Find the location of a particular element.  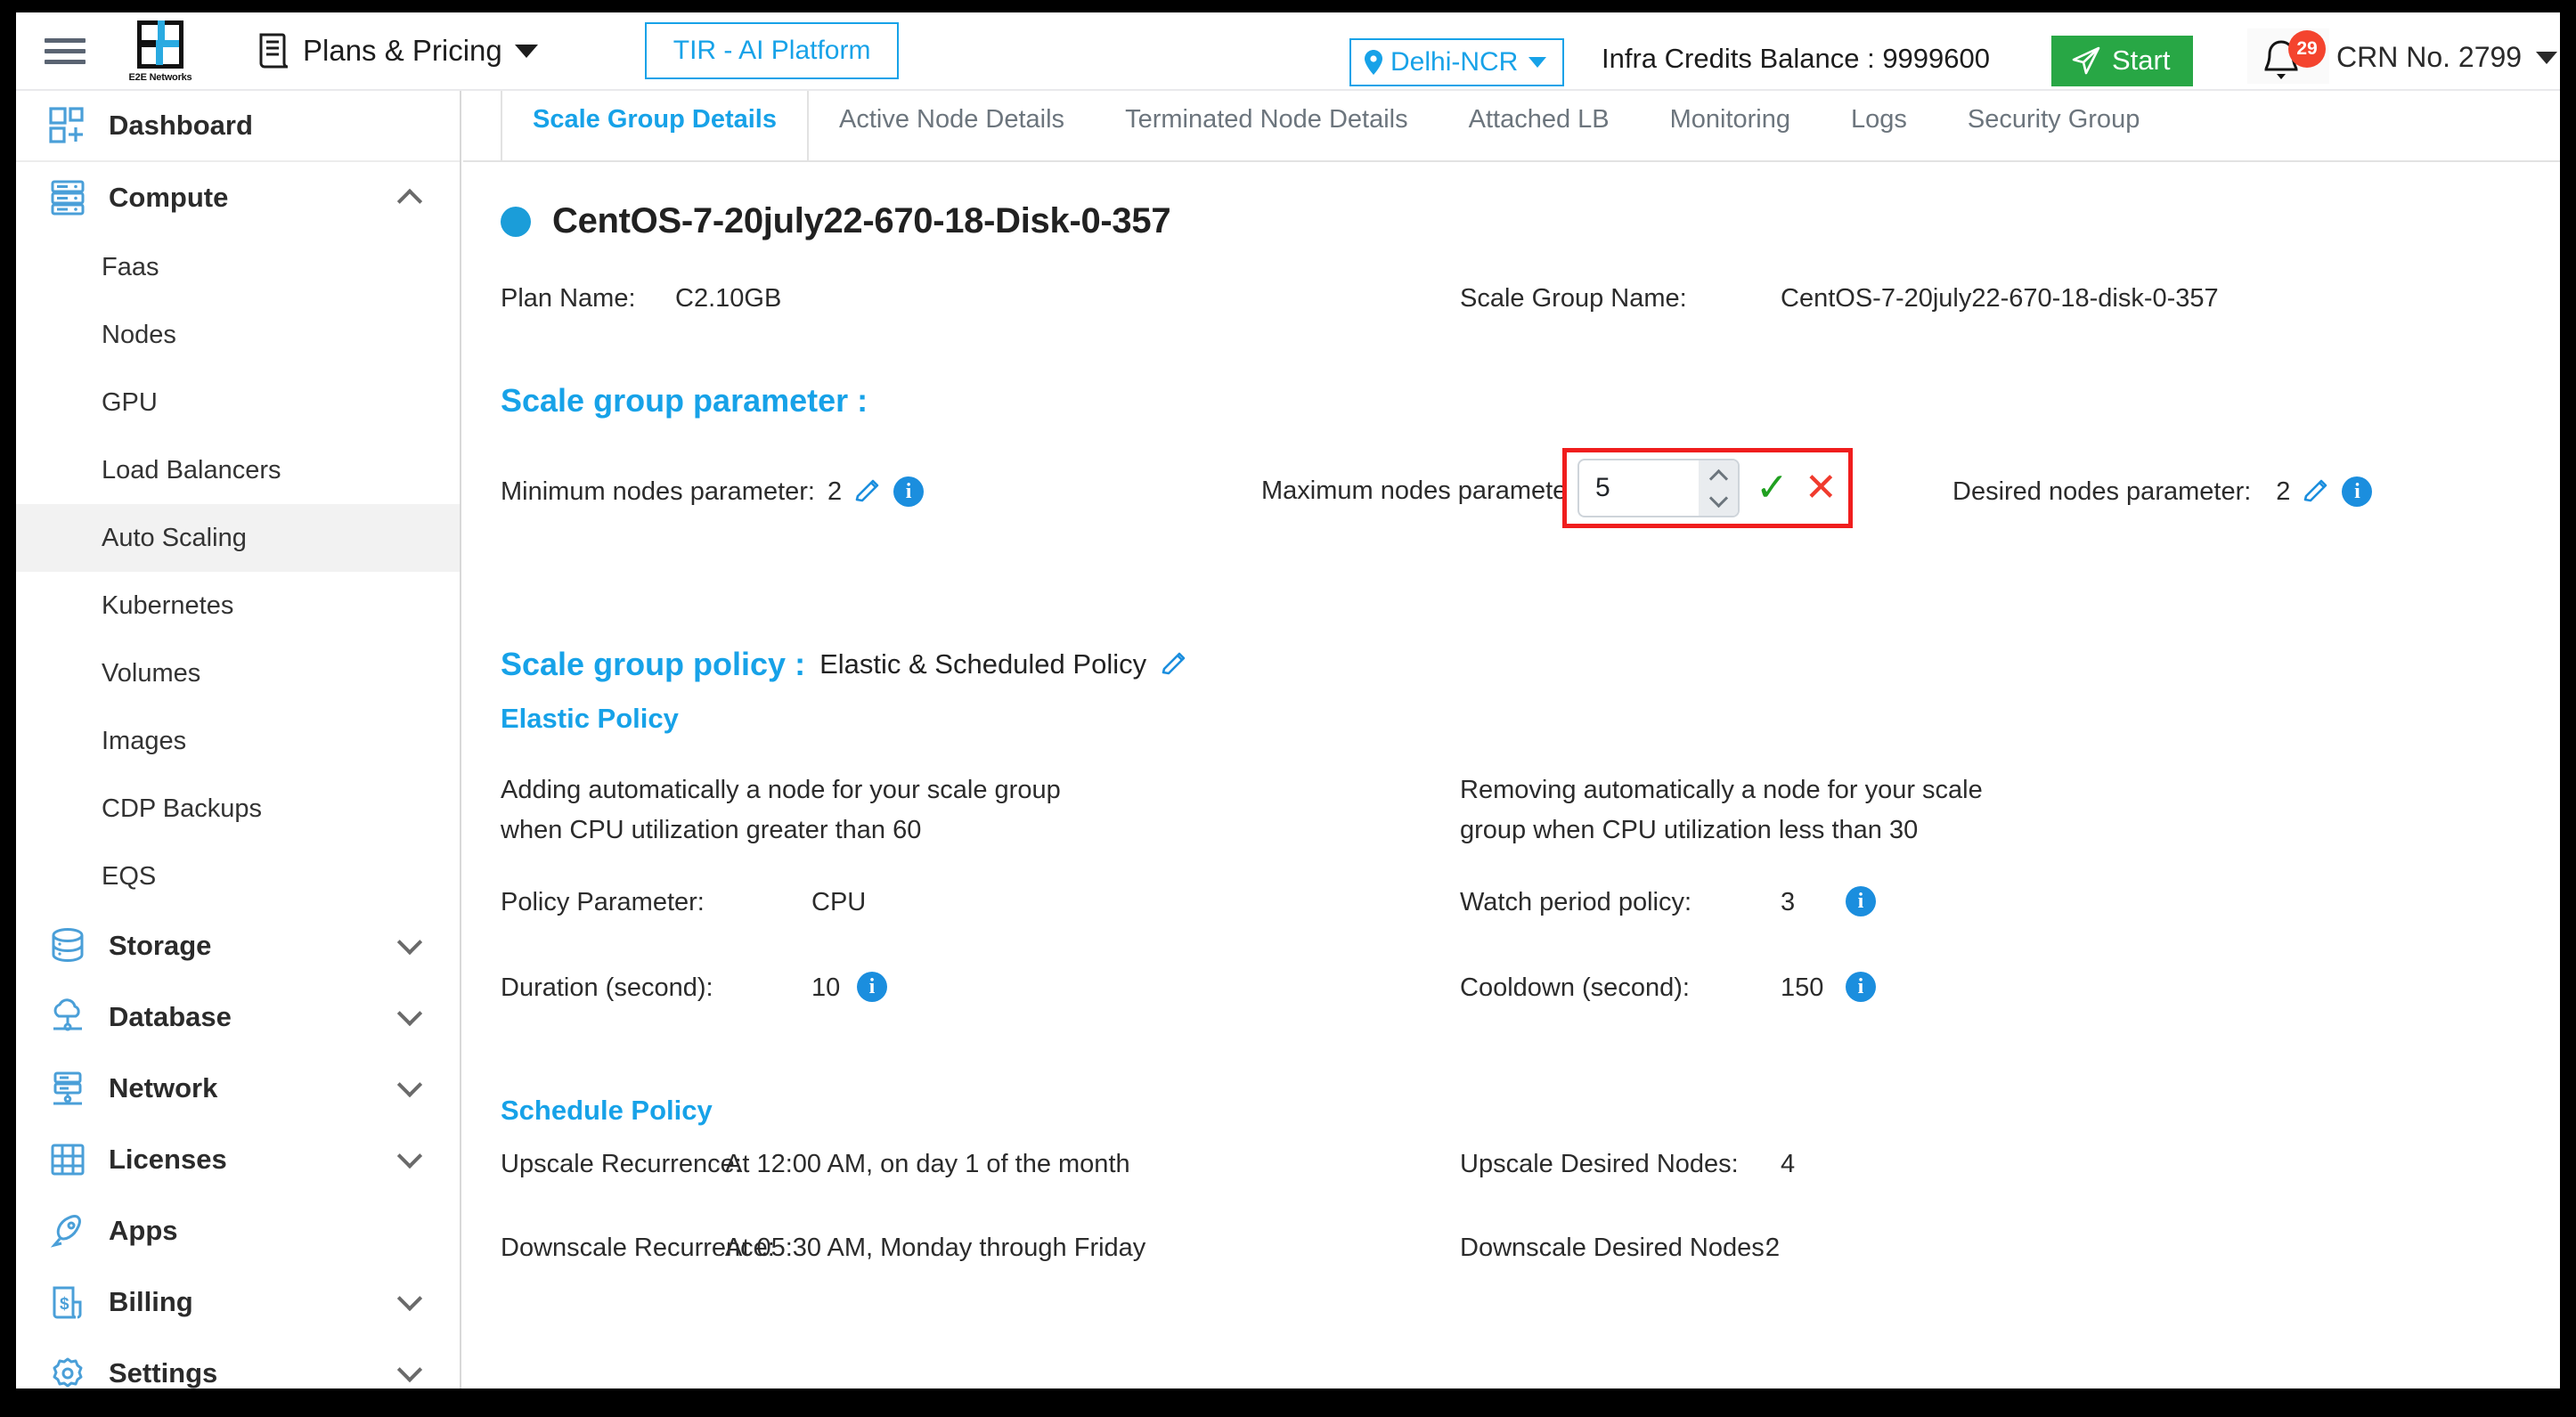

sidebar-item-gpu: GPU is located at coordinates (238, 402).